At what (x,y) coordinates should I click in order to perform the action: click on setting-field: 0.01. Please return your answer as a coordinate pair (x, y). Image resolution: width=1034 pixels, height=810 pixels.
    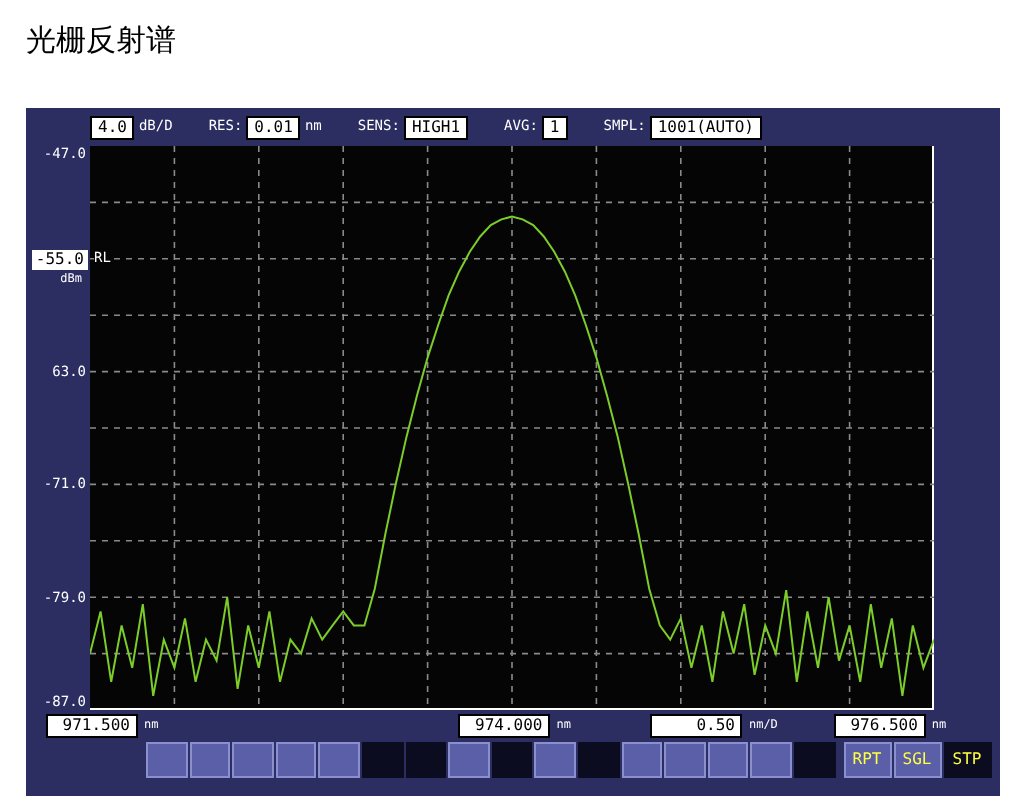
    Looking at the image, I should click on (273, 127).